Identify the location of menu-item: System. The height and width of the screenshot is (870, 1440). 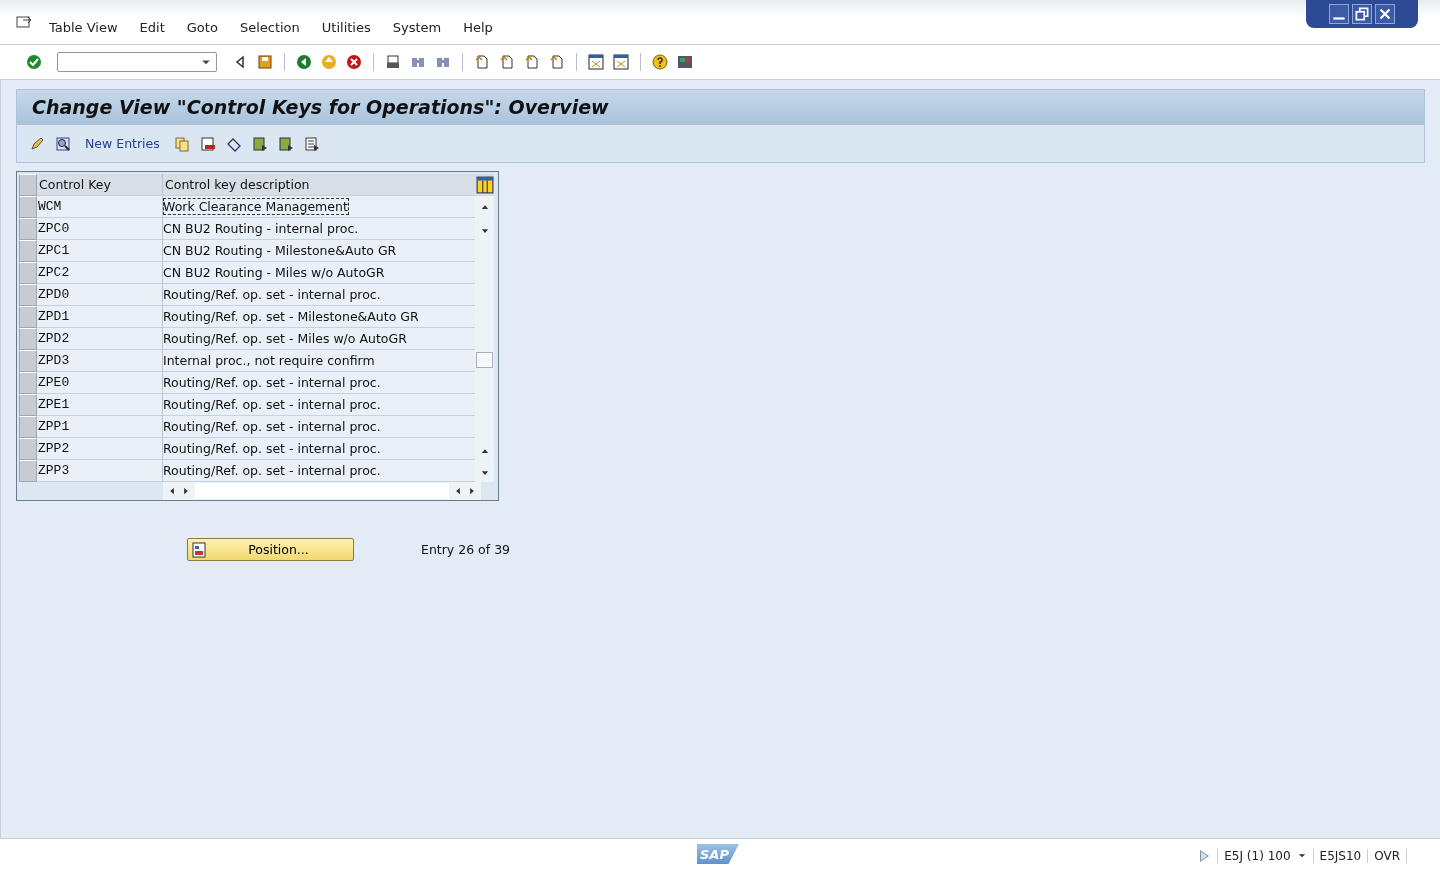
(417, 27).